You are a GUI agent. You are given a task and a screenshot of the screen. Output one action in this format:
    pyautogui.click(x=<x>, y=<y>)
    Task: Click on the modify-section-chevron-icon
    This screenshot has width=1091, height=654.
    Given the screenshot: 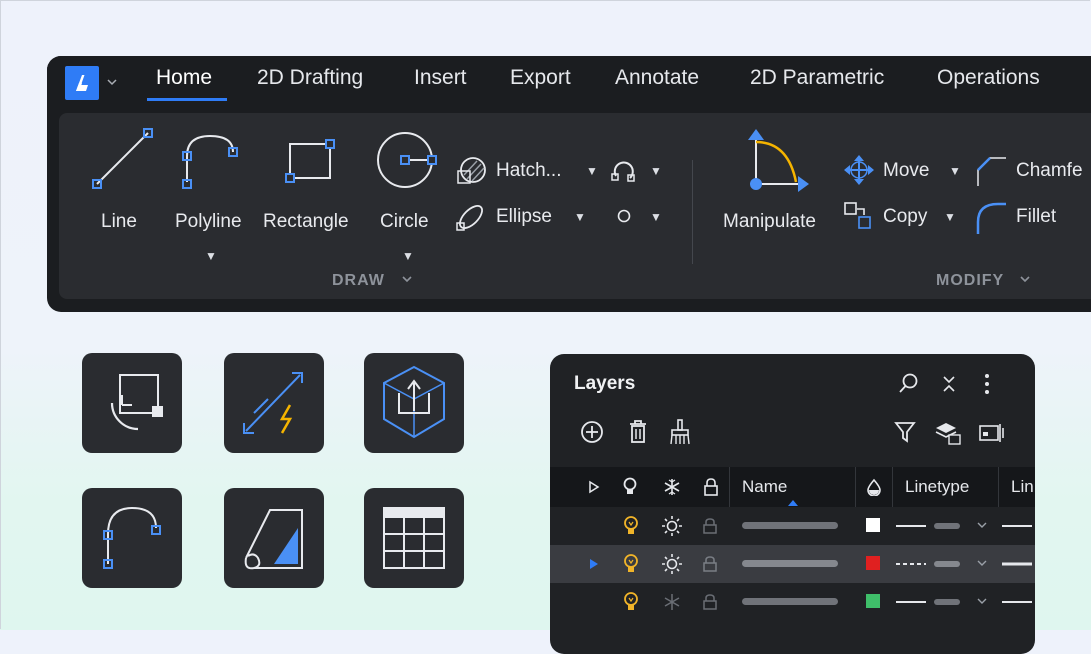 What is the action you would take?
    pyautogui.click(x=1025, y=280)
    